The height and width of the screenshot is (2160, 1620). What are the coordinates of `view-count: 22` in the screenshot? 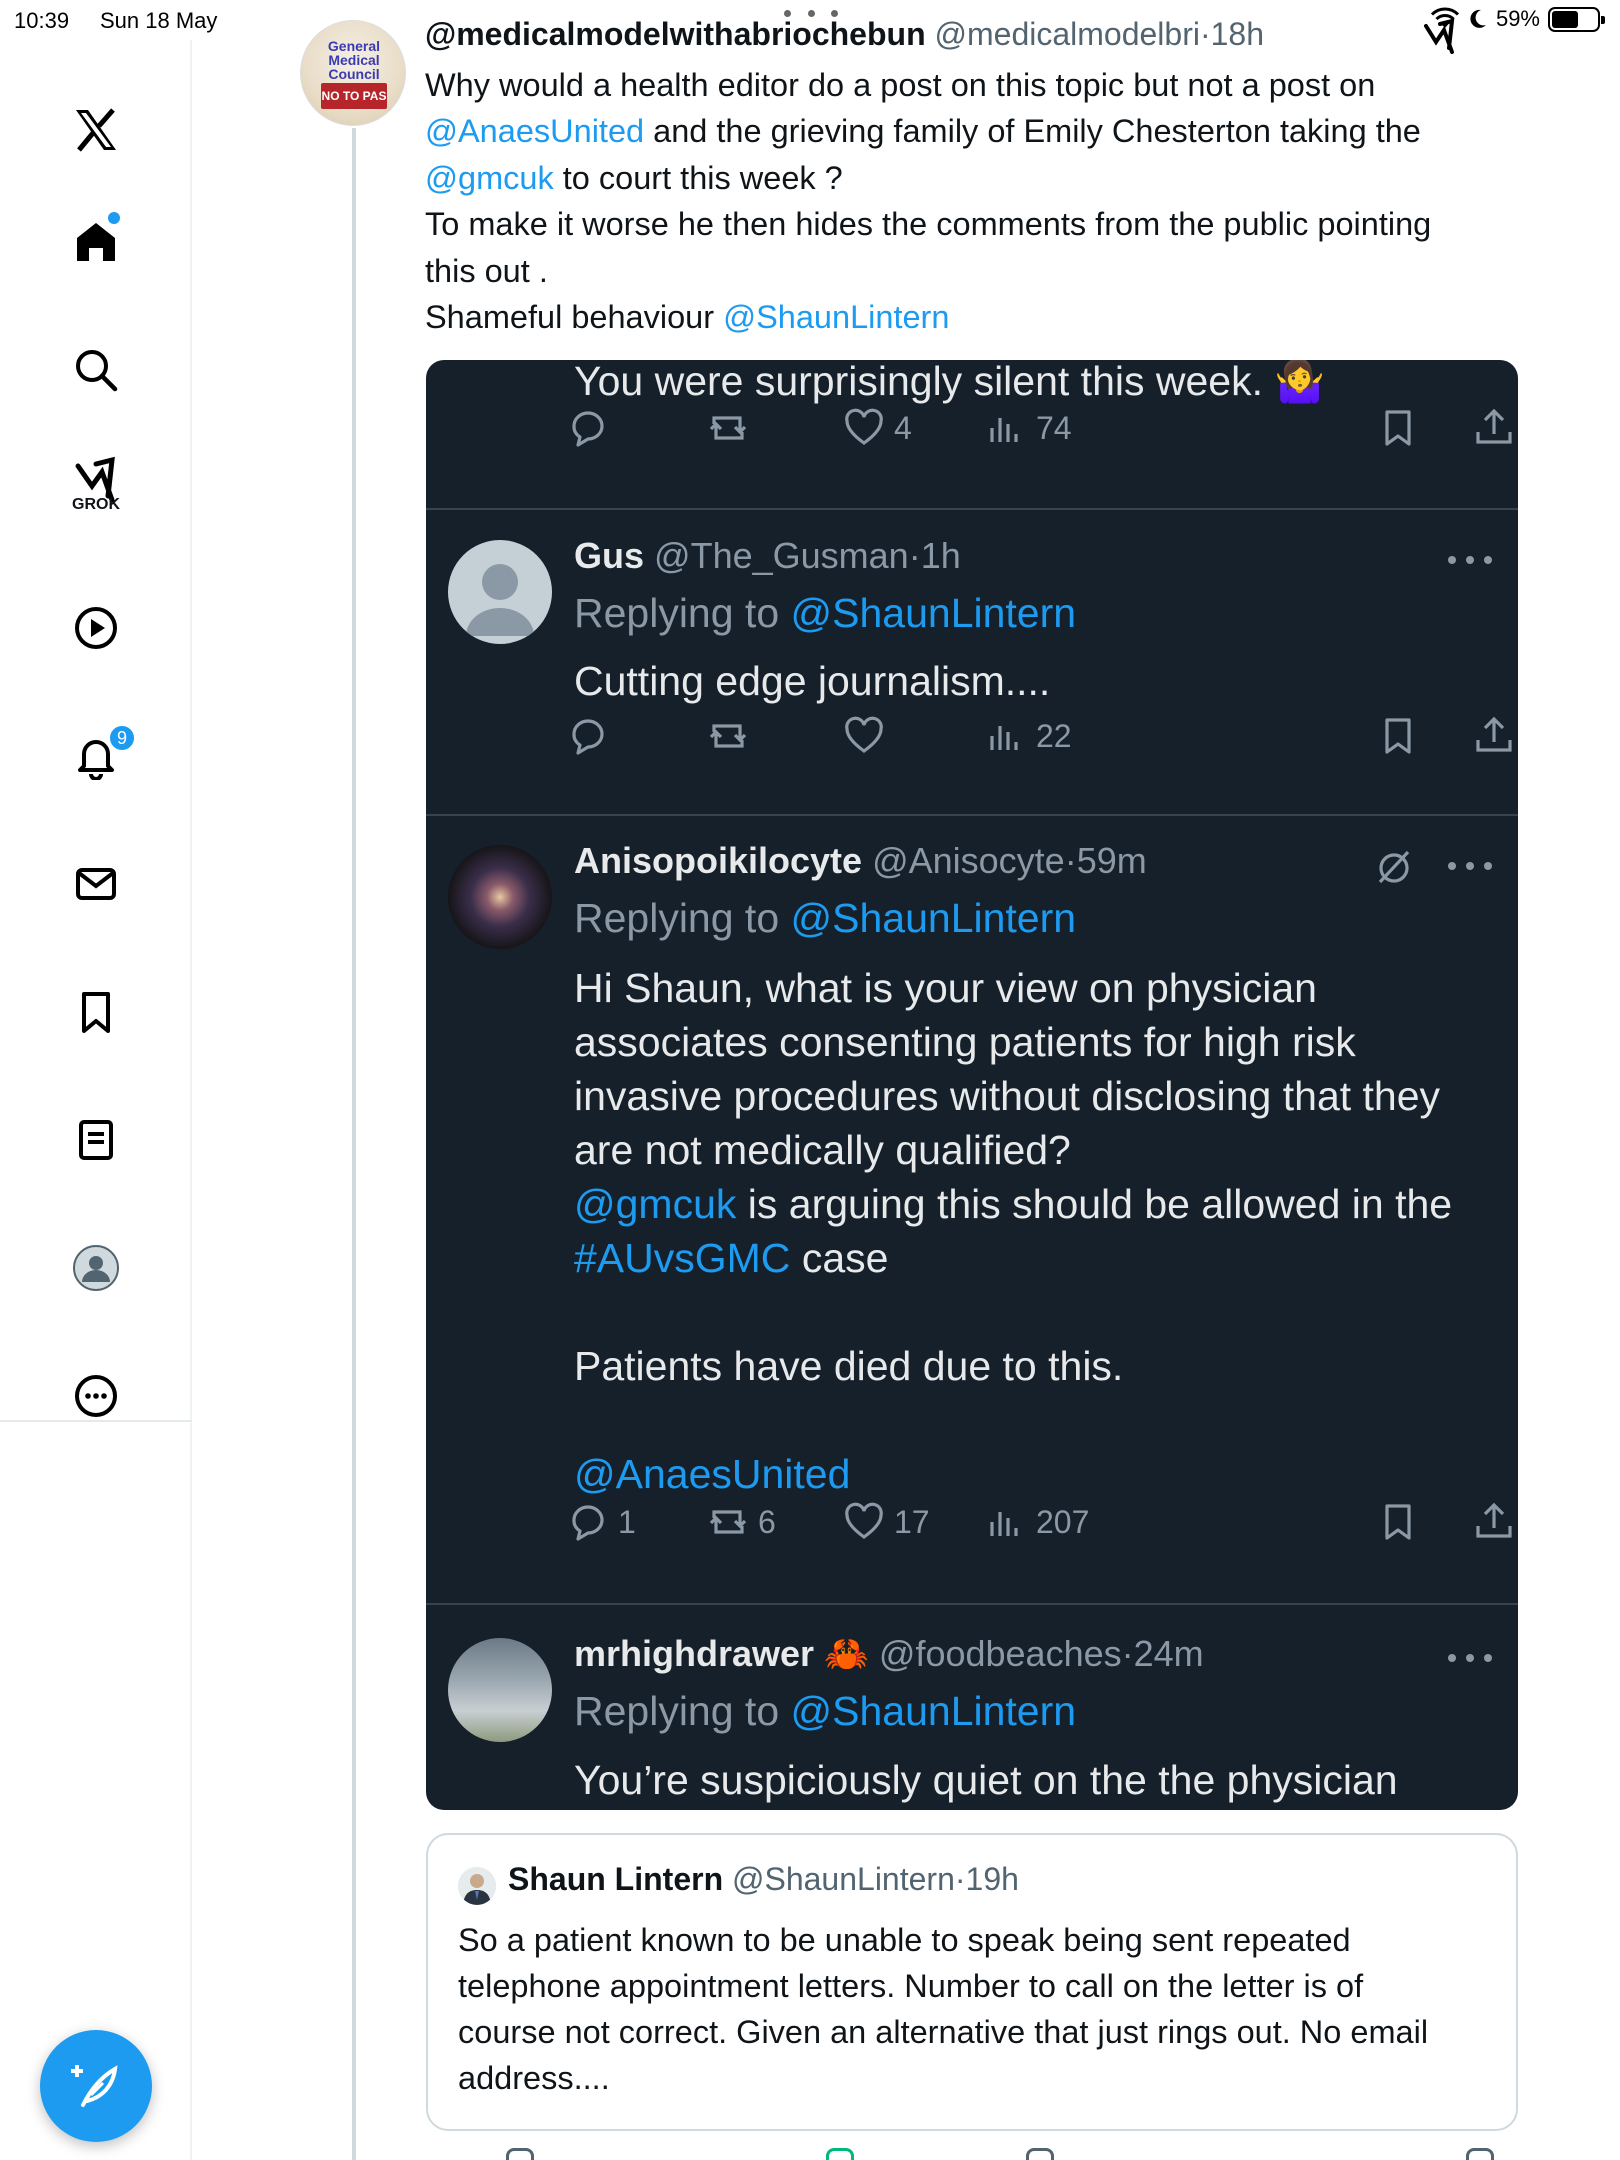 It's located at (1054, 735).